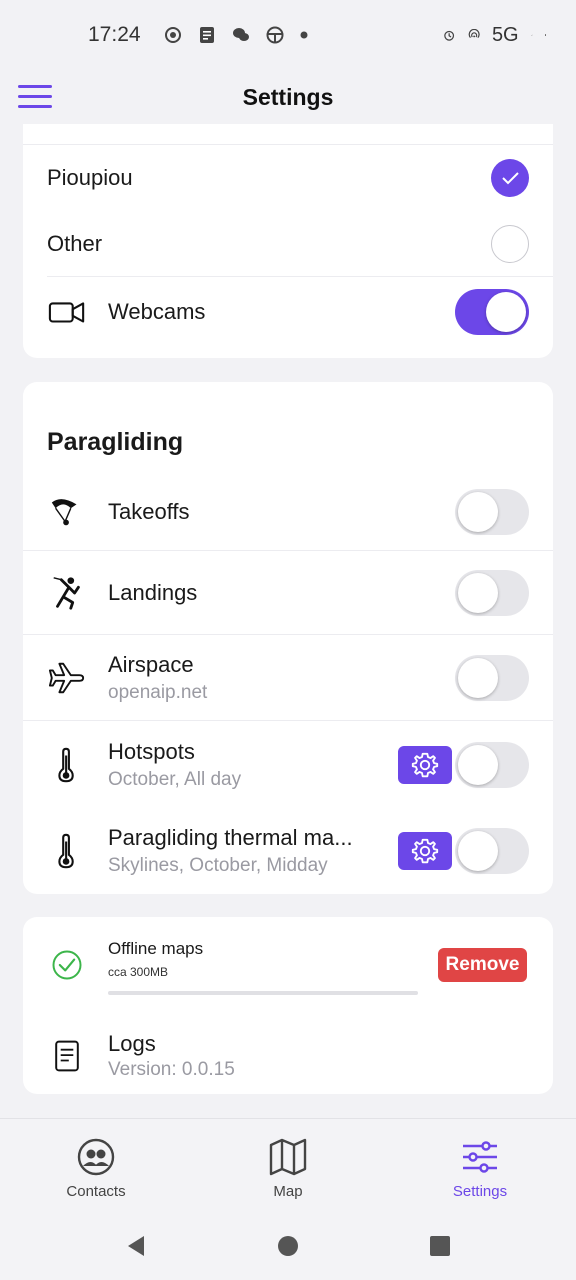 The width and height of the screenshot is (576, 1280). I want to click on status-bar: 17:24 5G, so click(288, 35).